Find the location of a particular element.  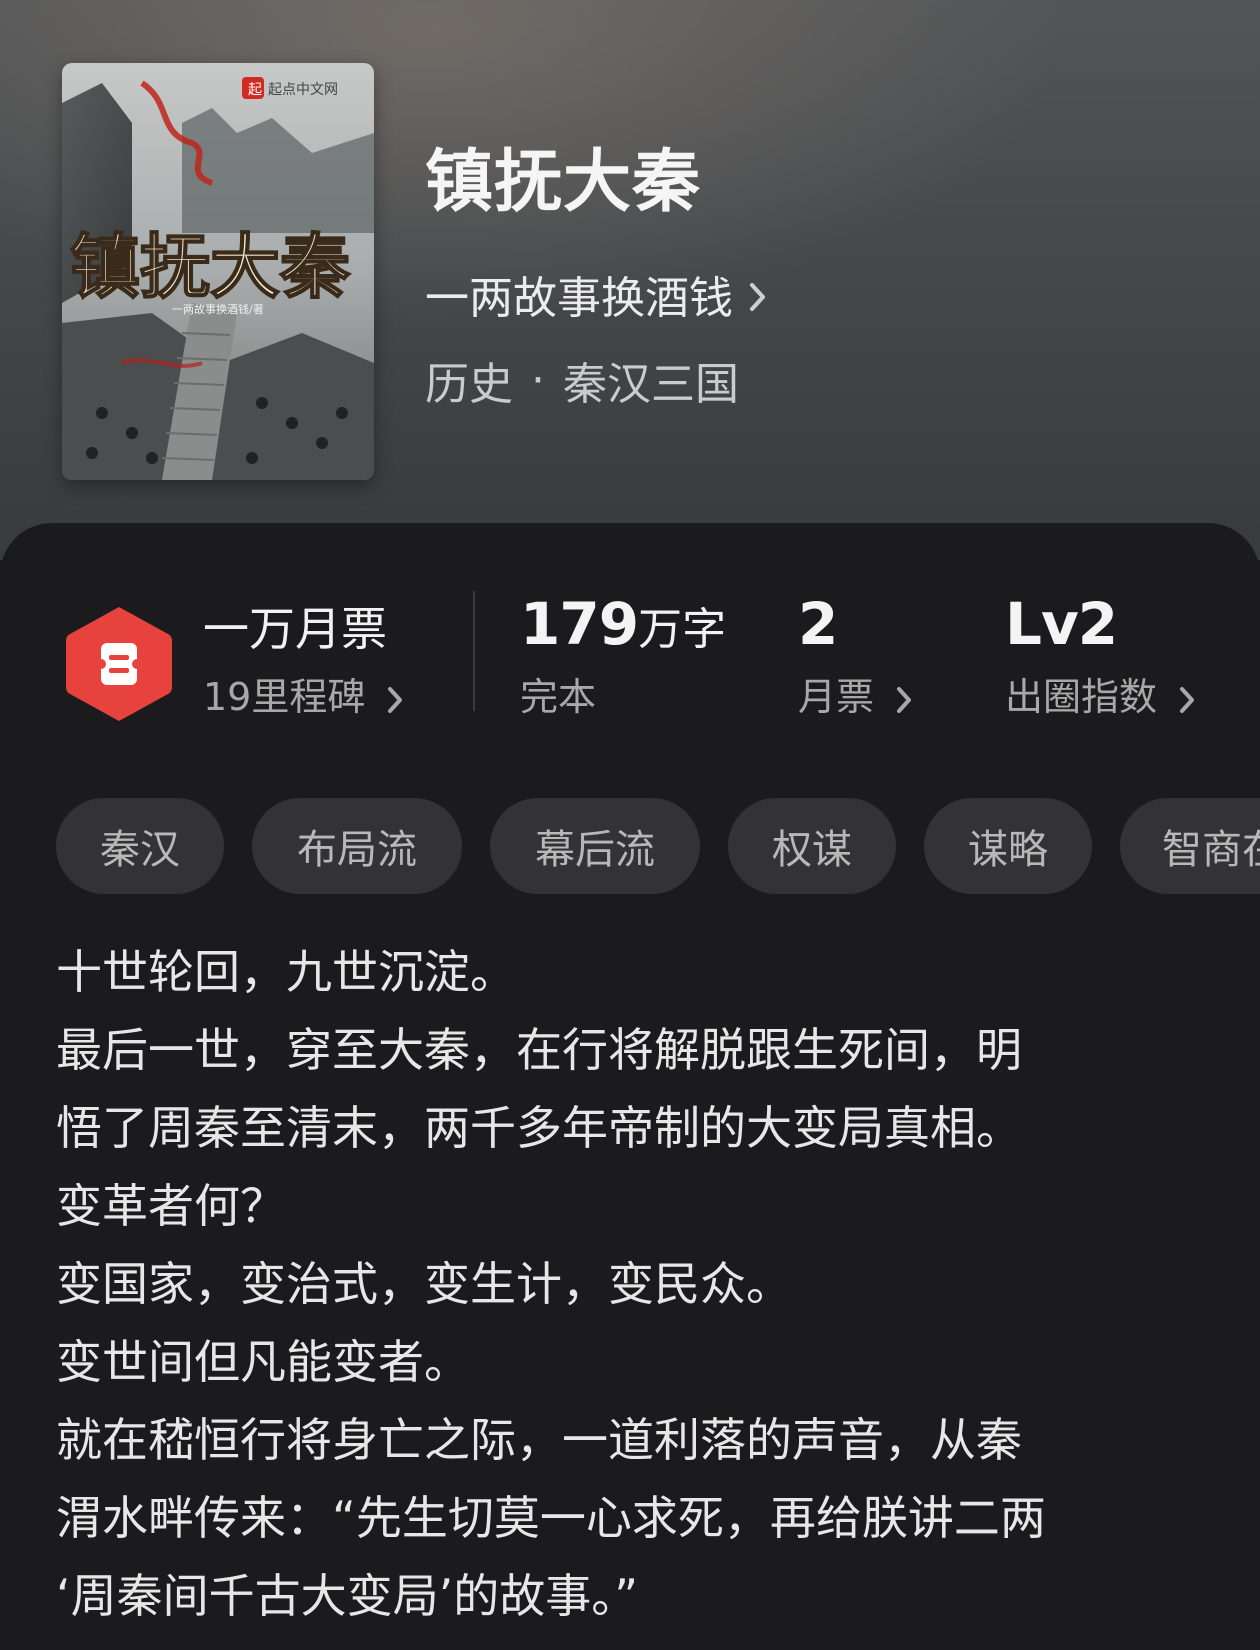

book-cover: 起 起点中文网 镇抚大秦 一两故事换酒钱/著 is located at coordinates (218, 271).